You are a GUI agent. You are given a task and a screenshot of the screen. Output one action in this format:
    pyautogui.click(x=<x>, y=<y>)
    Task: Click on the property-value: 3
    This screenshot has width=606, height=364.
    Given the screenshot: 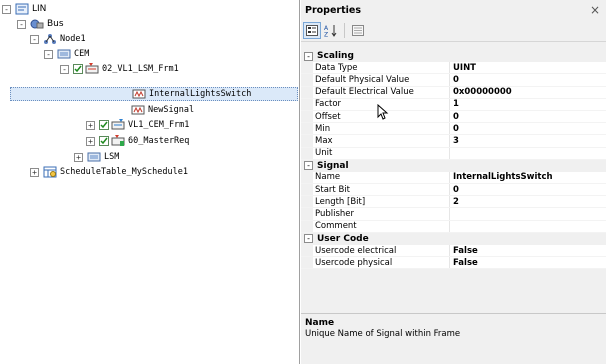 What is the action you would take?
    pyautogui.click(x=528, y=140)
    